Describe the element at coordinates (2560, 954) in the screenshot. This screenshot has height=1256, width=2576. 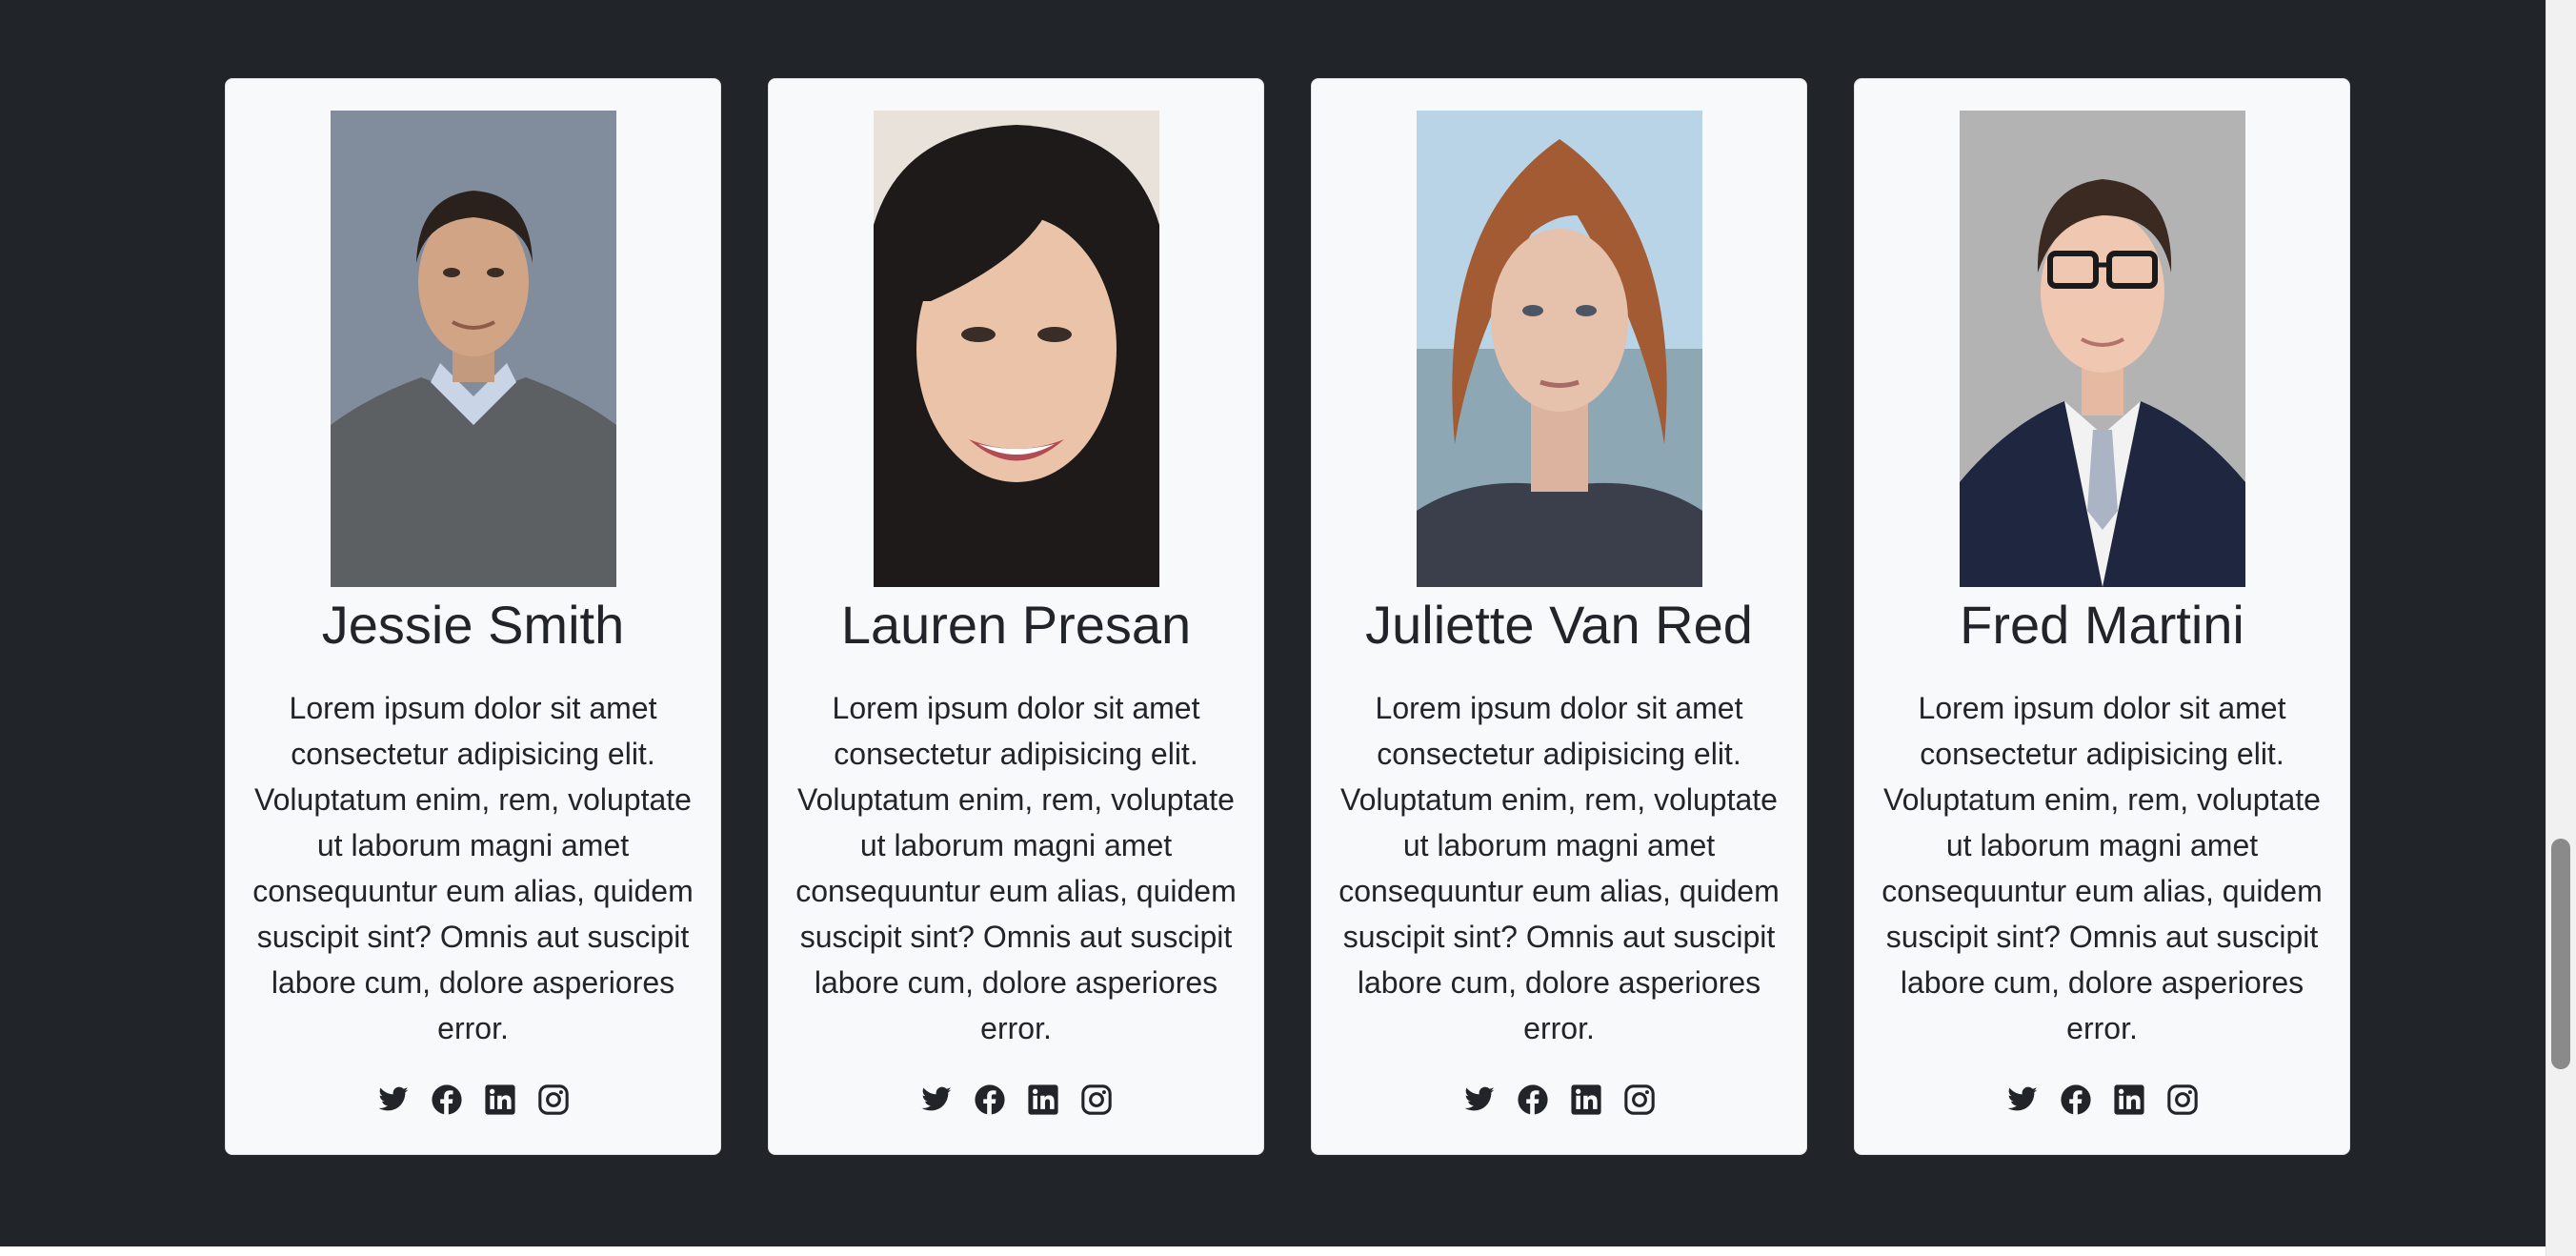
I see `scrollbar-thumb` at that location.